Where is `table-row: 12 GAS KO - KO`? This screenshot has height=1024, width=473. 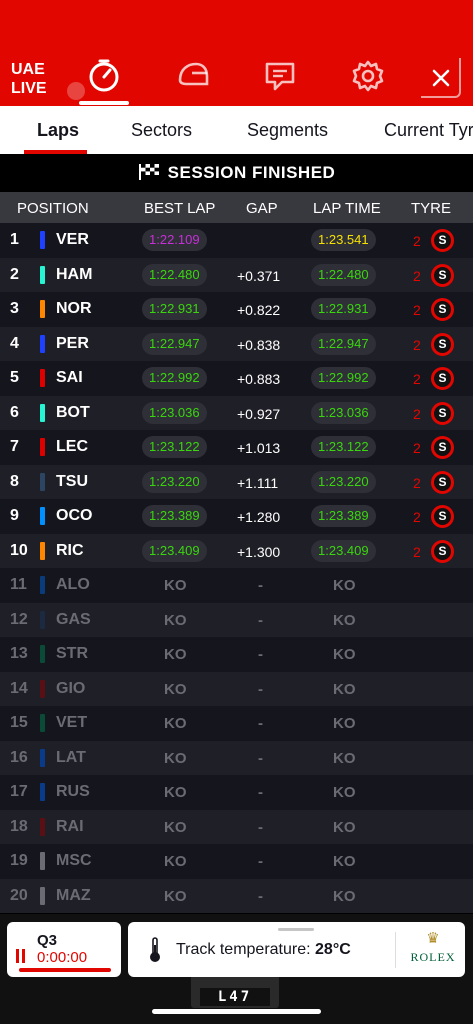 table-row: 12 GAS KO - KO is located at coordinates (236, 619).